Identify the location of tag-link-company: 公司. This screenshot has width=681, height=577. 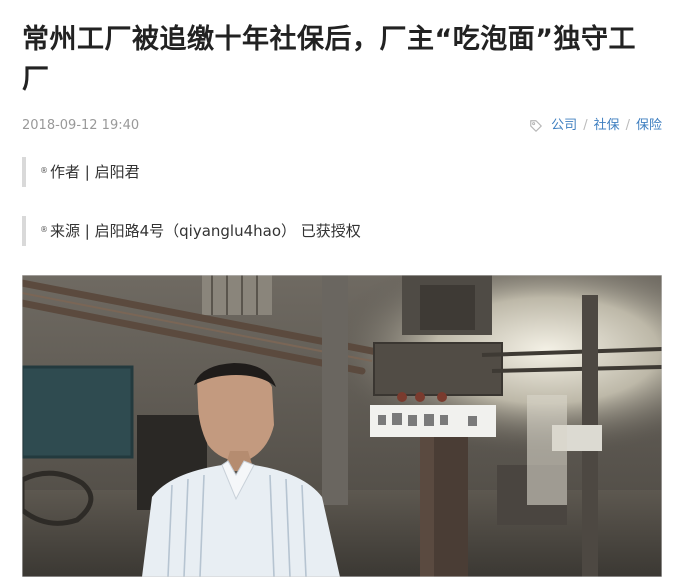
(564, 126).